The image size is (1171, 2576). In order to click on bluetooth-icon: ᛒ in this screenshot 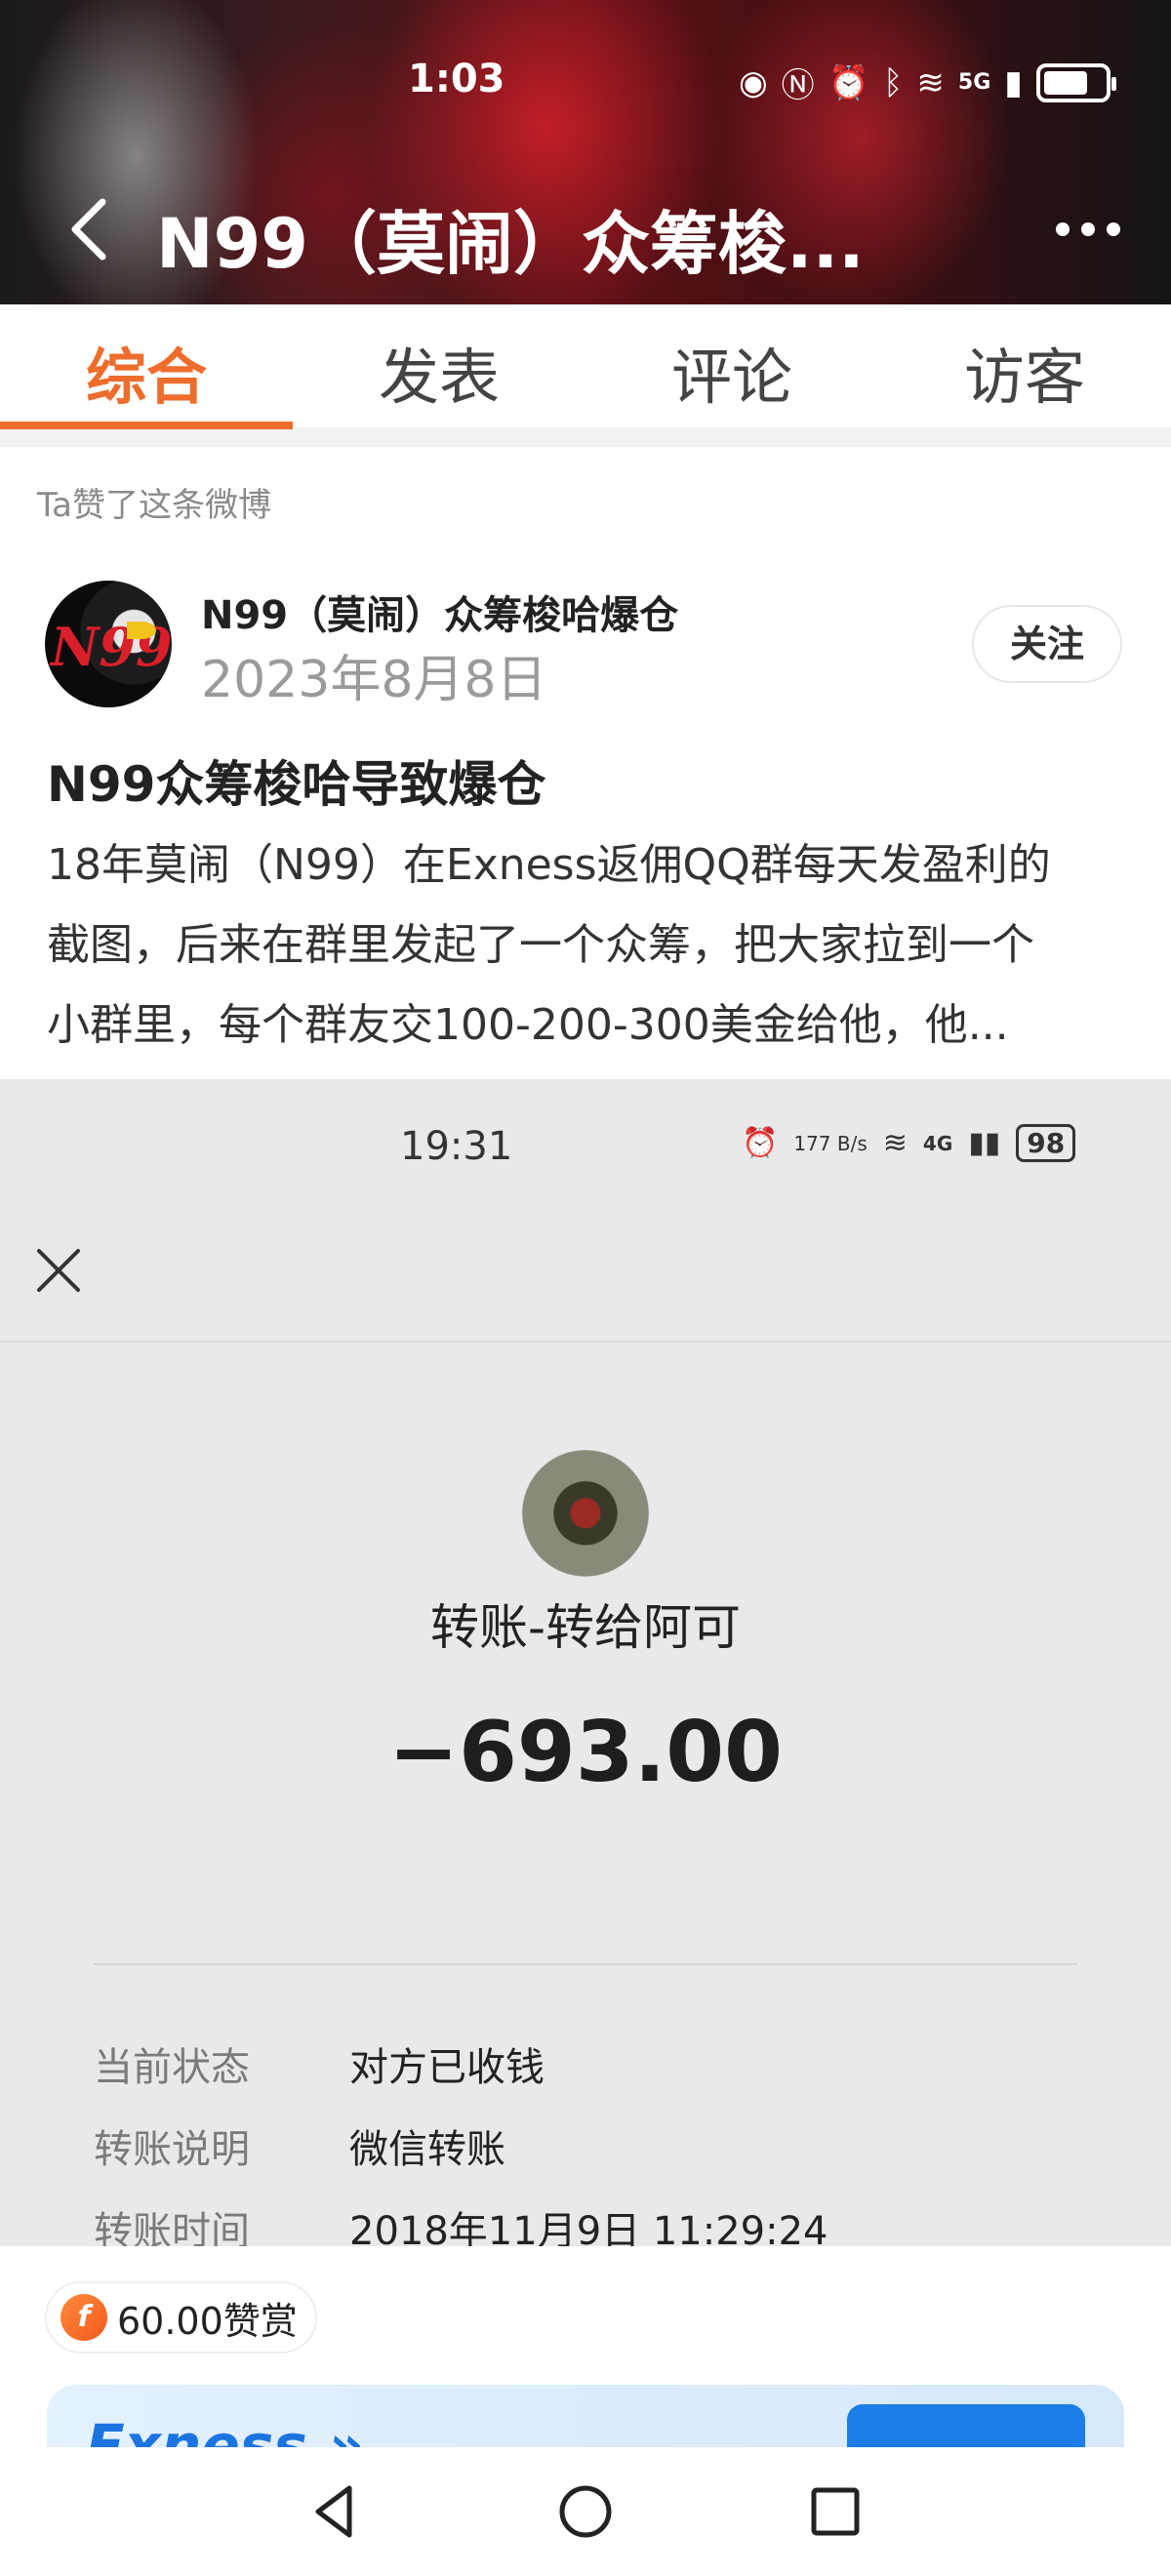, I will do `click(893, 82)`.